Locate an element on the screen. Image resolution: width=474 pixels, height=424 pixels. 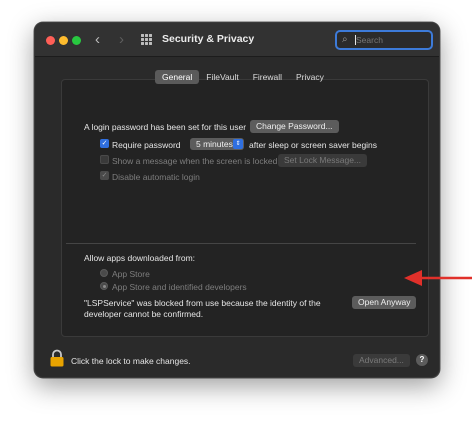
require-password-checkbox: ✓ is located at coordinates (104, 143).